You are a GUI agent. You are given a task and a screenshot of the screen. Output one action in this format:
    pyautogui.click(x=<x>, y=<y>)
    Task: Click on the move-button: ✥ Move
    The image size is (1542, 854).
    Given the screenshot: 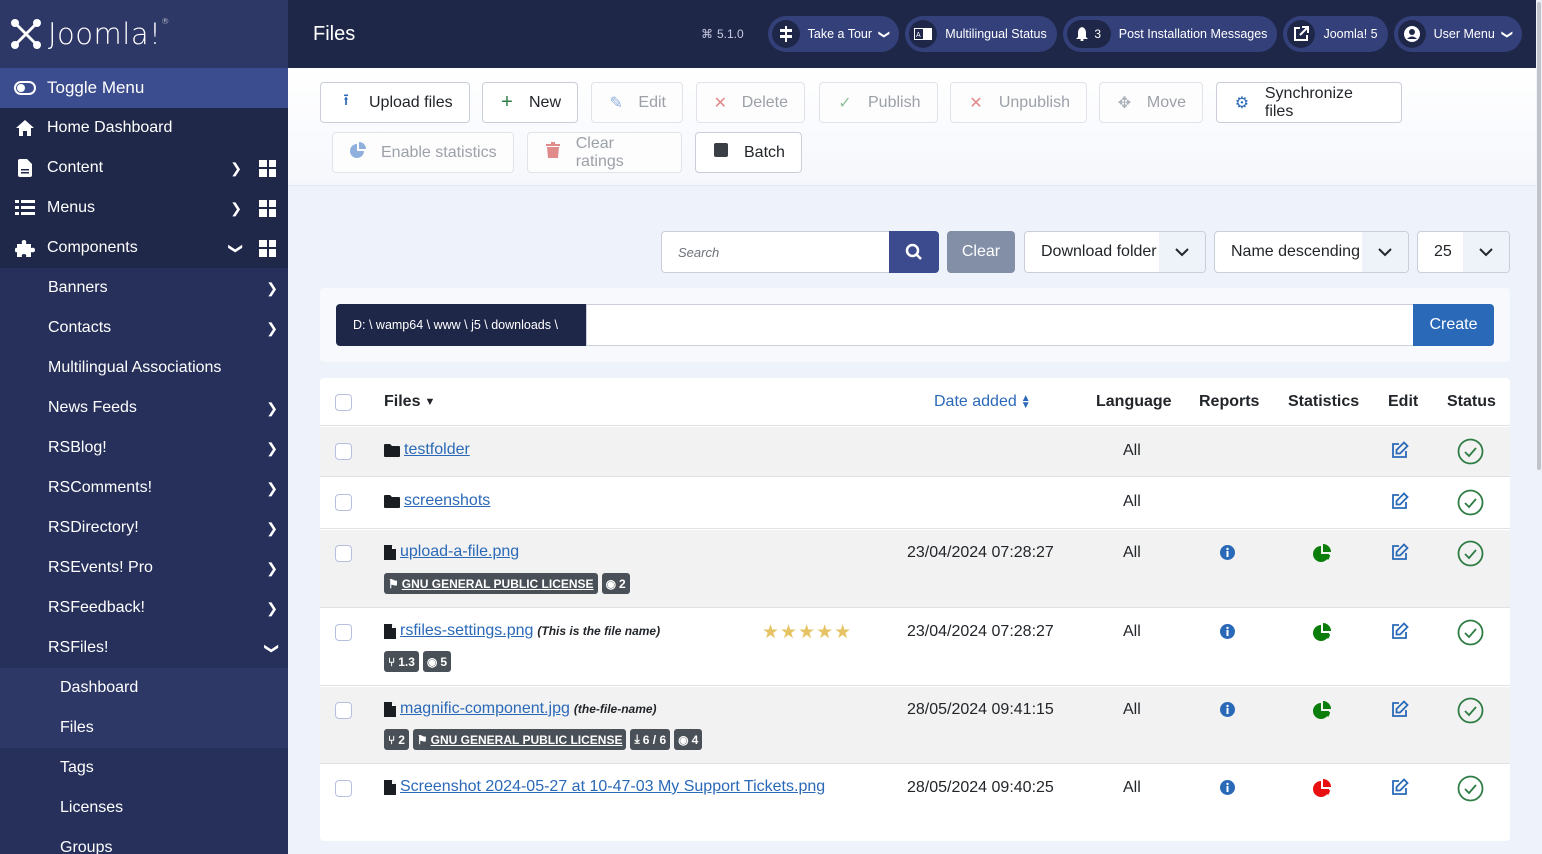 What is the action you would take?
    pyautogui.click(x=1151, y=102)
    